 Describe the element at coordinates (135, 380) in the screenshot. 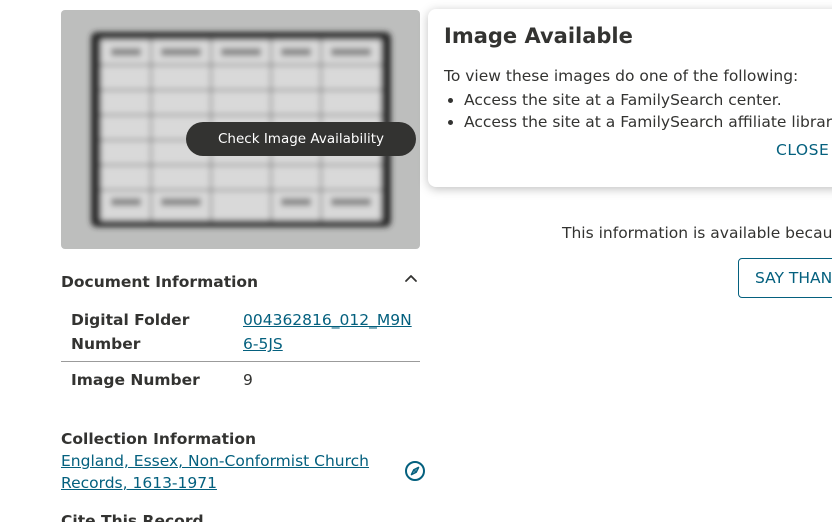

I see `image-number-label: Image Number` at that location.